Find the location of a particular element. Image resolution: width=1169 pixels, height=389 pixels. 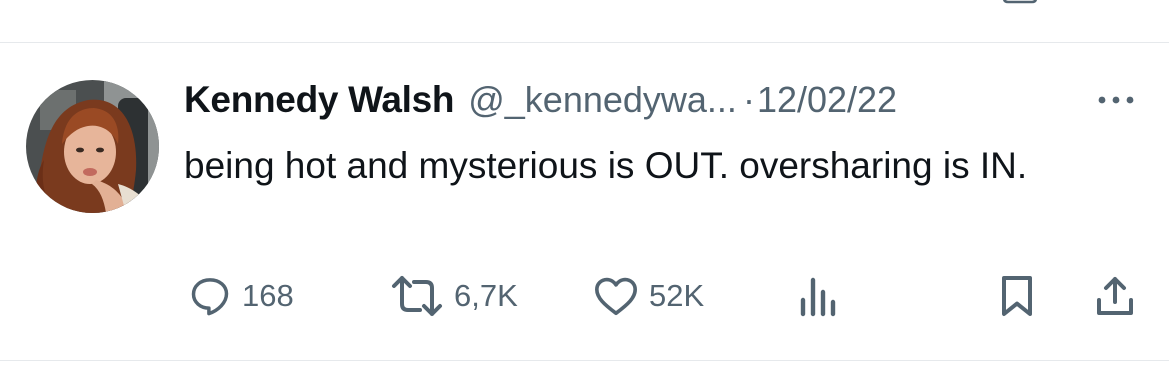

repost-icon is located at coordinates (417, 296).